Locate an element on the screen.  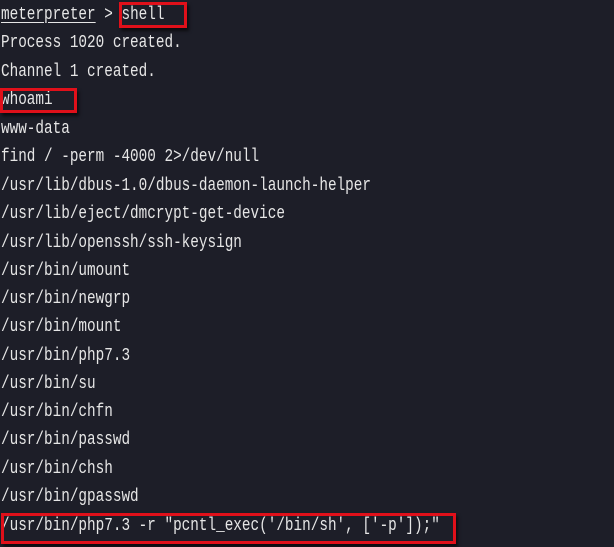
terminal-line: /usr/bin/chsh is located at coordinates (57, 468).